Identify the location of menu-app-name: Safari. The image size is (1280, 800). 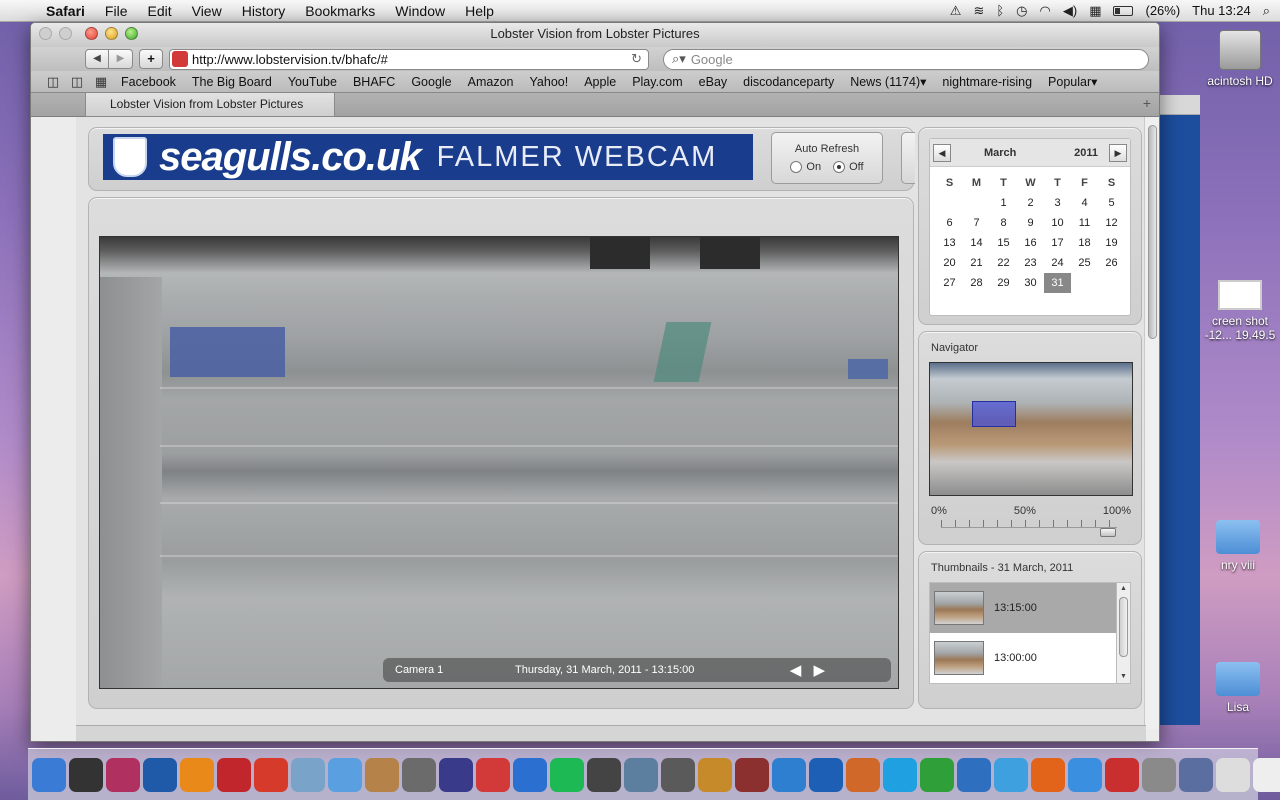
(65, 11).